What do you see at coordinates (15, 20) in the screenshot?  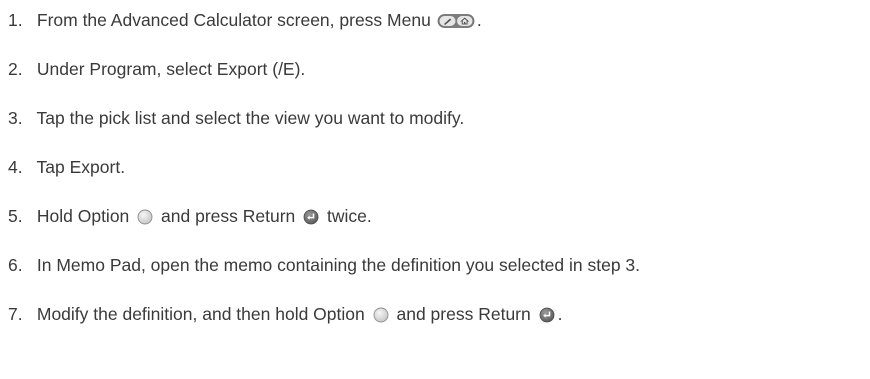 I see `step-number: 1.` at bounding box center [15, 20].